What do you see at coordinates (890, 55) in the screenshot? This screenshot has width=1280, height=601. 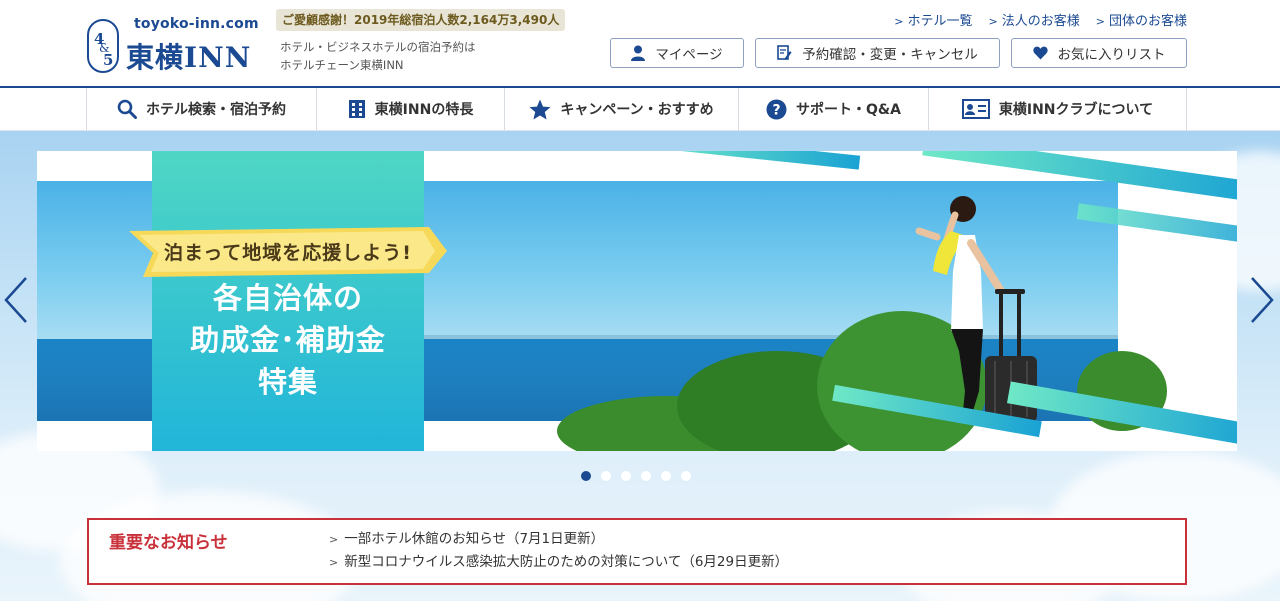 I see `reservation-manage-button-label: 予約確認・変更・キャンセル` at bounding box center [890, 55].